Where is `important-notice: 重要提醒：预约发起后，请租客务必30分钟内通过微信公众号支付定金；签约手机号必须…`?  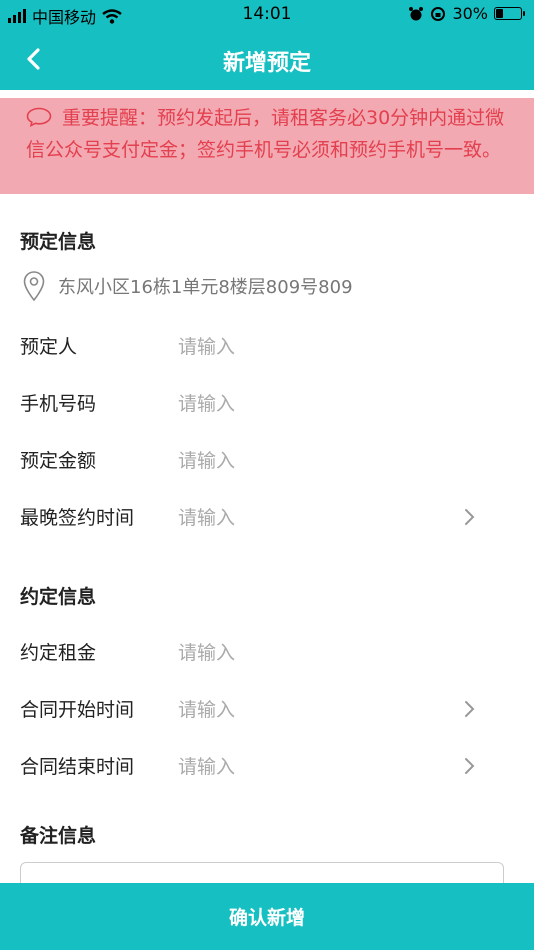
important-notice: 重要提醒：预约发起后，请租客务必30分钟内通过微信公众号支付定金；签约手机号必须… is located at coordinates (267, 146).